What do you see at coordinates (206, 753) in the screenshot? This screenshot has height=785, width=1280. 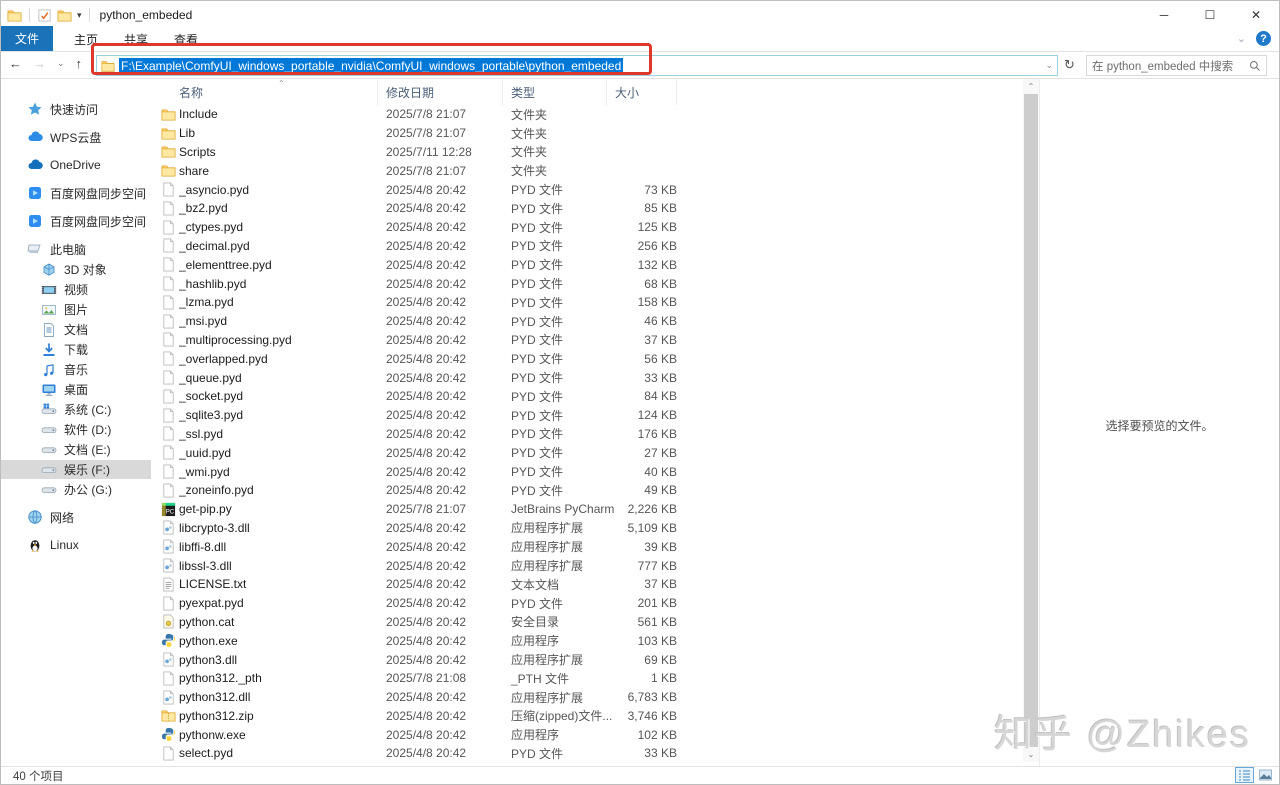 I see `file-name: select.pyd` at bounding box center [206, 753].